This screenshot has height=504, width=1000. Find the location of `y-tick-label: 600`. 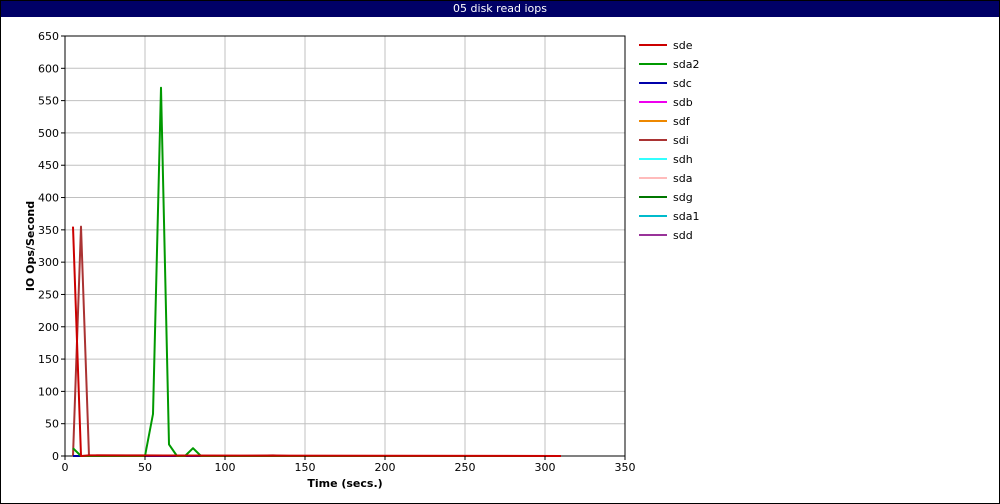

y-tick-label: 600 is located at coordinates (48, 68).